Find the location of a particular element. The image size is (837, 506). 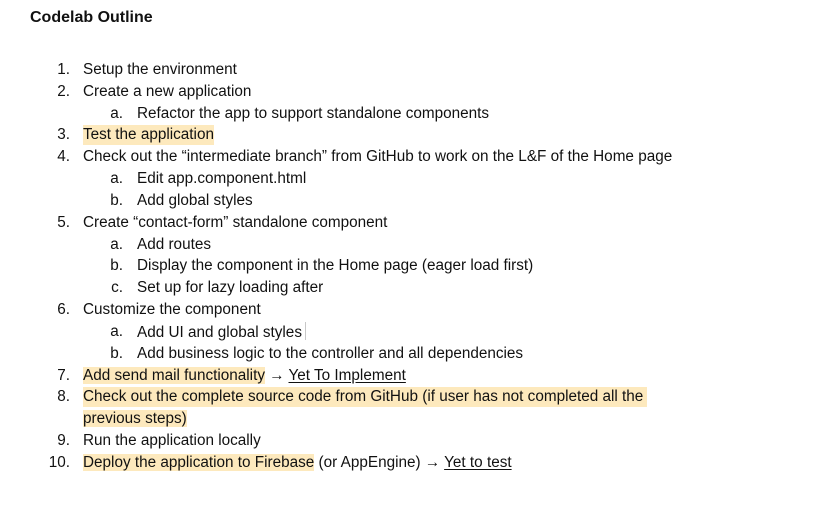

sub-list-item-label: Add UI and global styles is located at coordinates (219, 332).